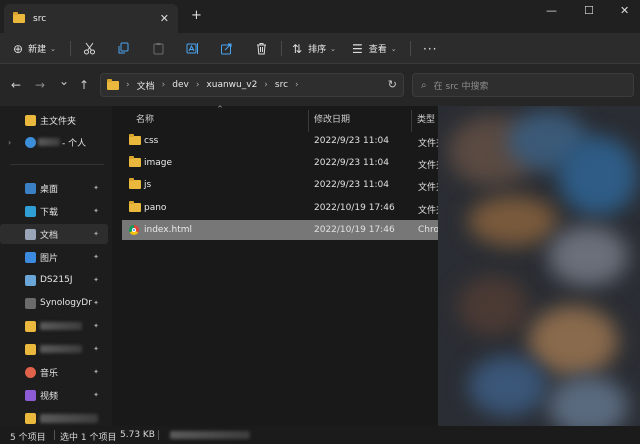 The width and height of the screenshot is (640, 444). I want to click on view-label: 查看, so click(377, 50).